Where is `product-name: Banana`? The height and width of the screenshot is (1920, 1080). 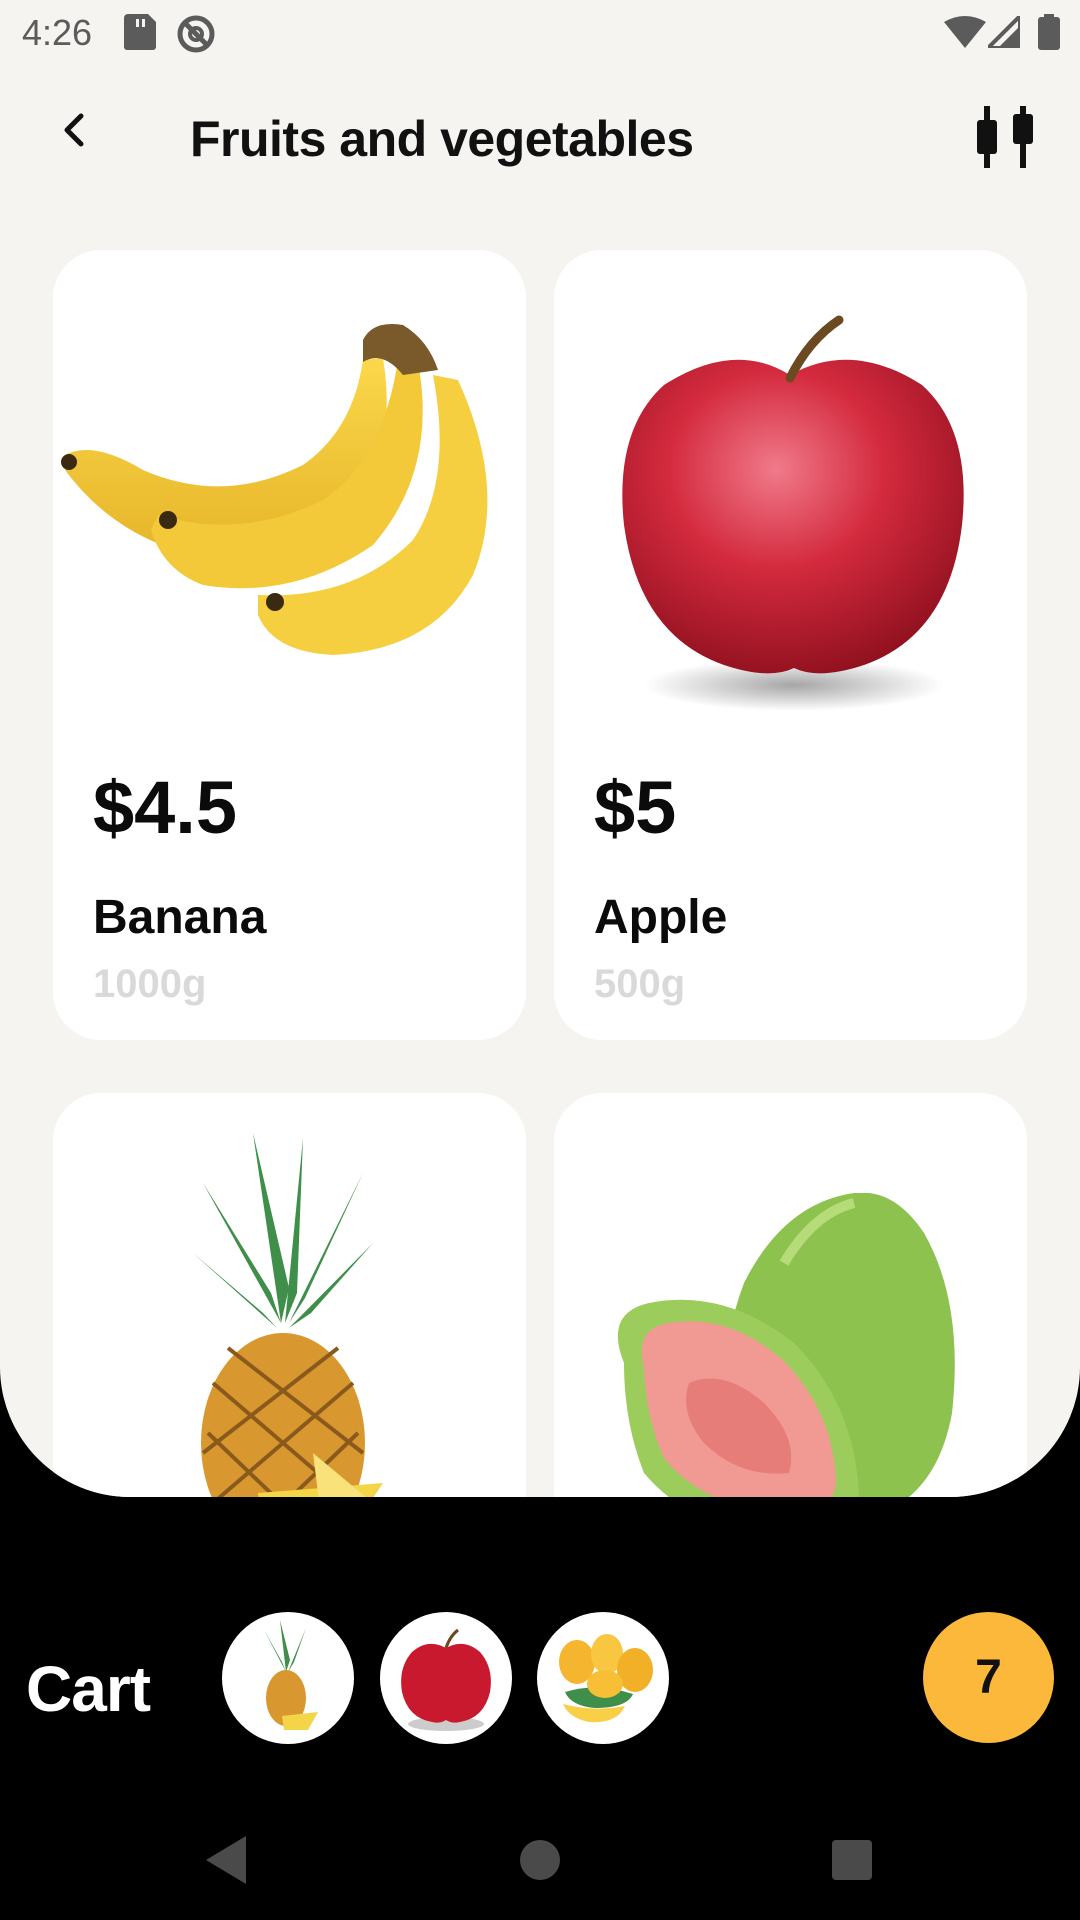 product-name: Banana is located at coordinates (180, 917).